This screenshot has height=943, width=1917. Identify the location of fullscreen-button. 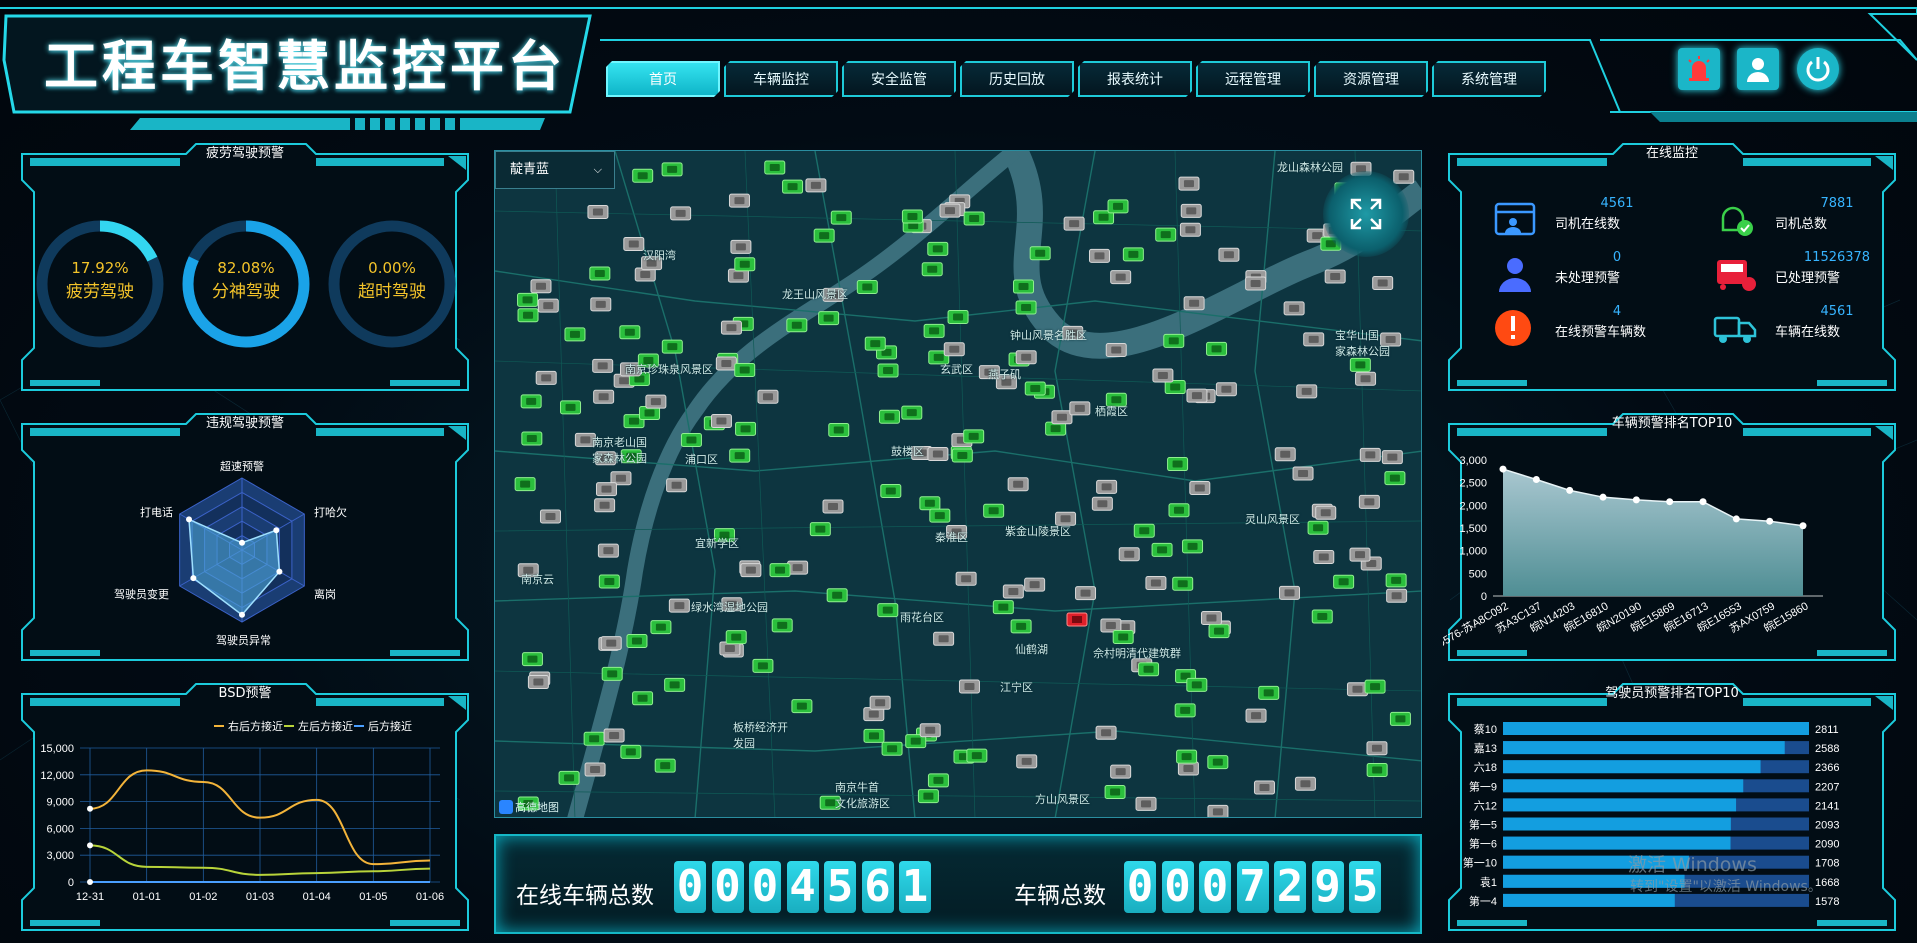
(1366, 214).